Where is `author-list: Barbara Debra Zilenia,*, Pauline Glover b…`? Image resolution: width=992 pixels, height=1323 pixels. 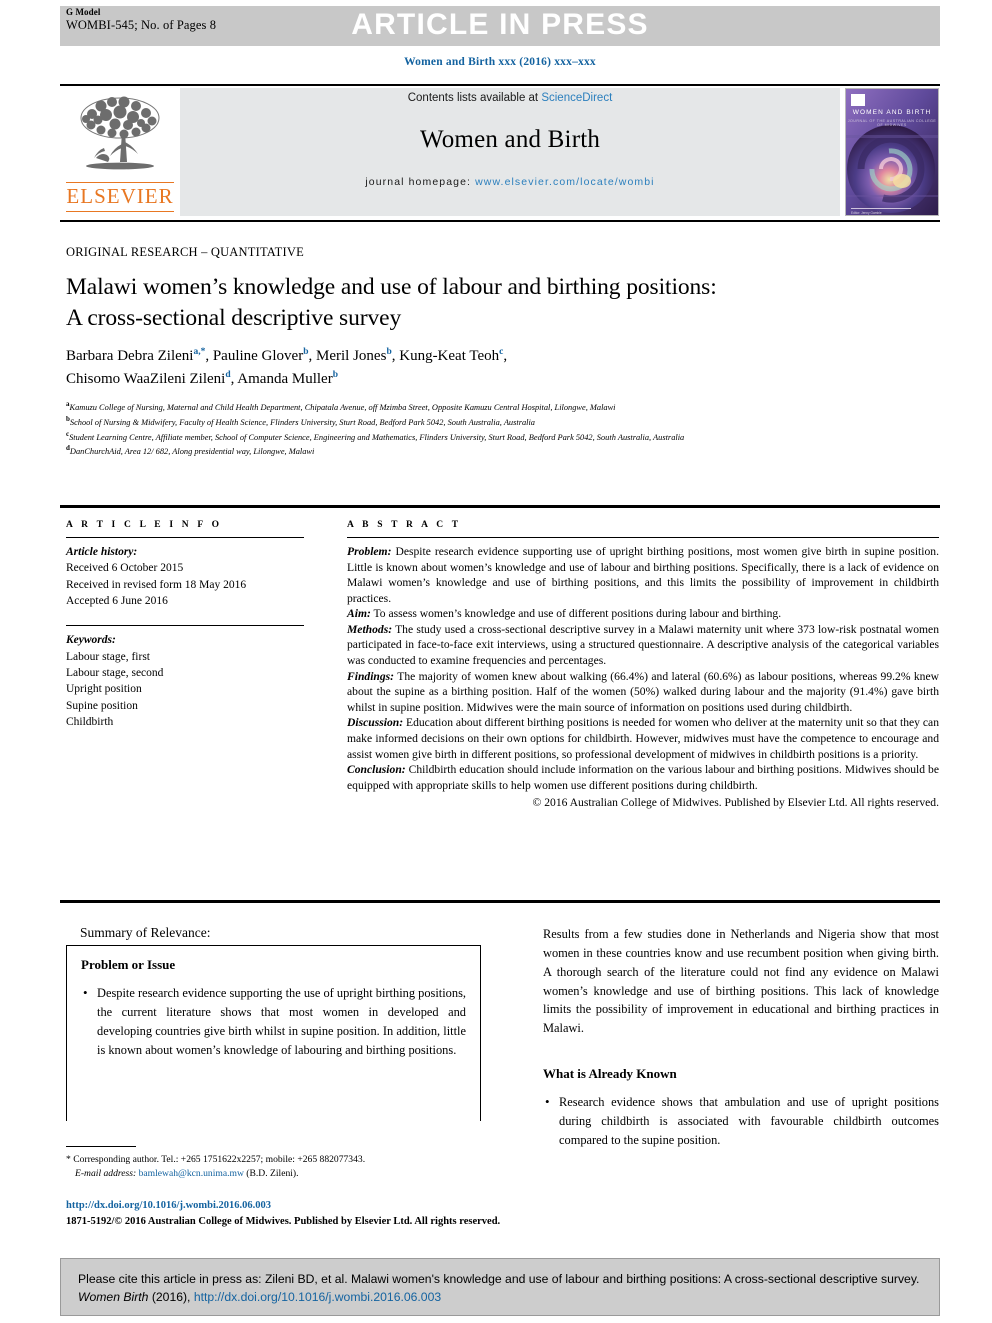 author-list: Barbara Debra Zilenia,*, Pauline Glover b… is located at coordinates (496, 368).